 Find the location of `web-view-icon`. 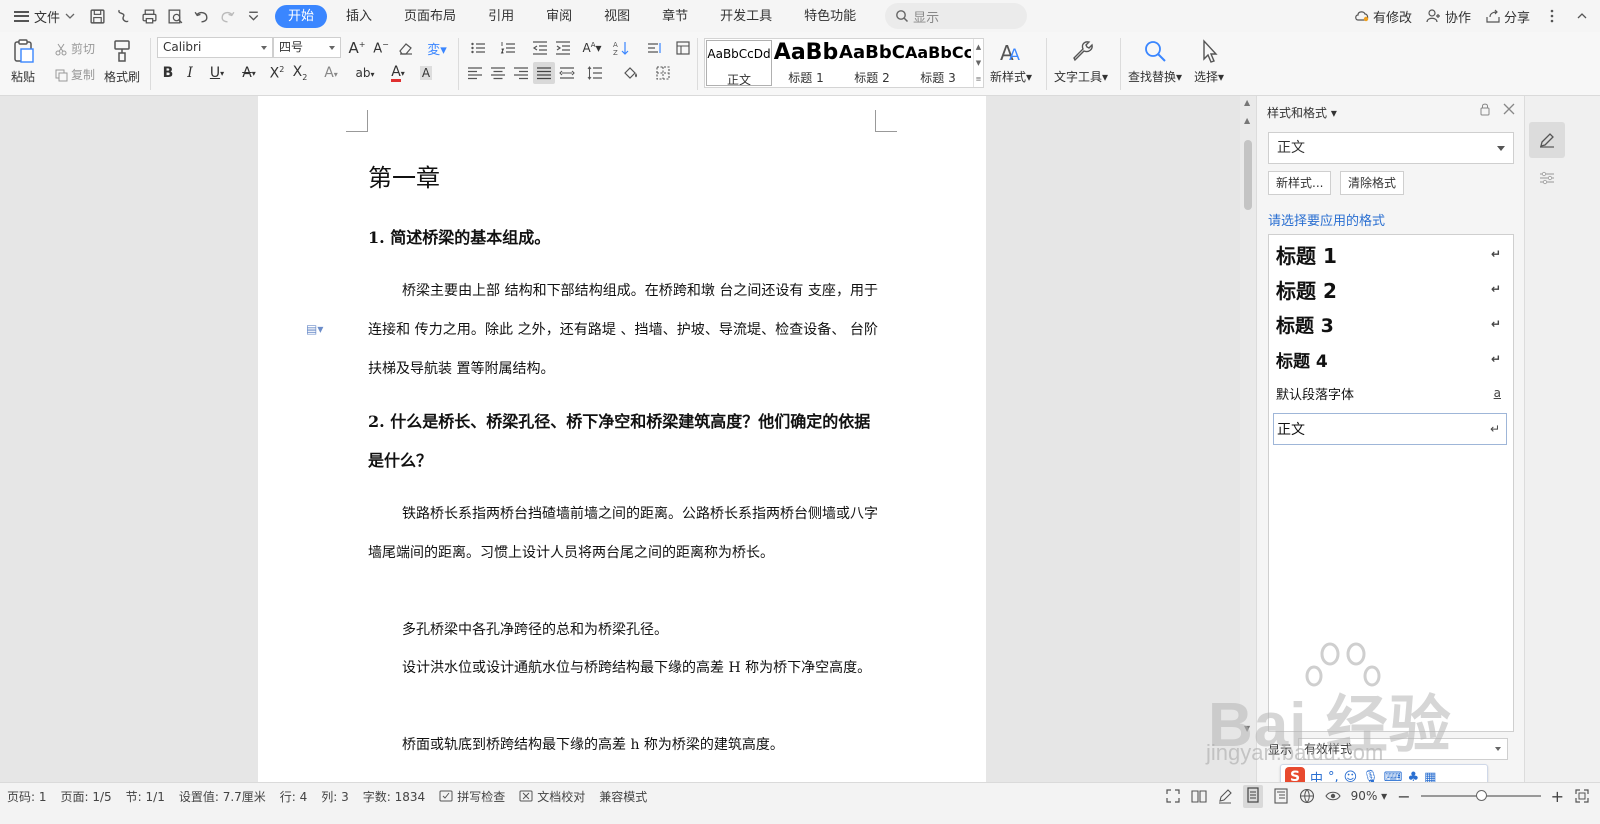

web-view-icon is located at coordinates (1307, 796).